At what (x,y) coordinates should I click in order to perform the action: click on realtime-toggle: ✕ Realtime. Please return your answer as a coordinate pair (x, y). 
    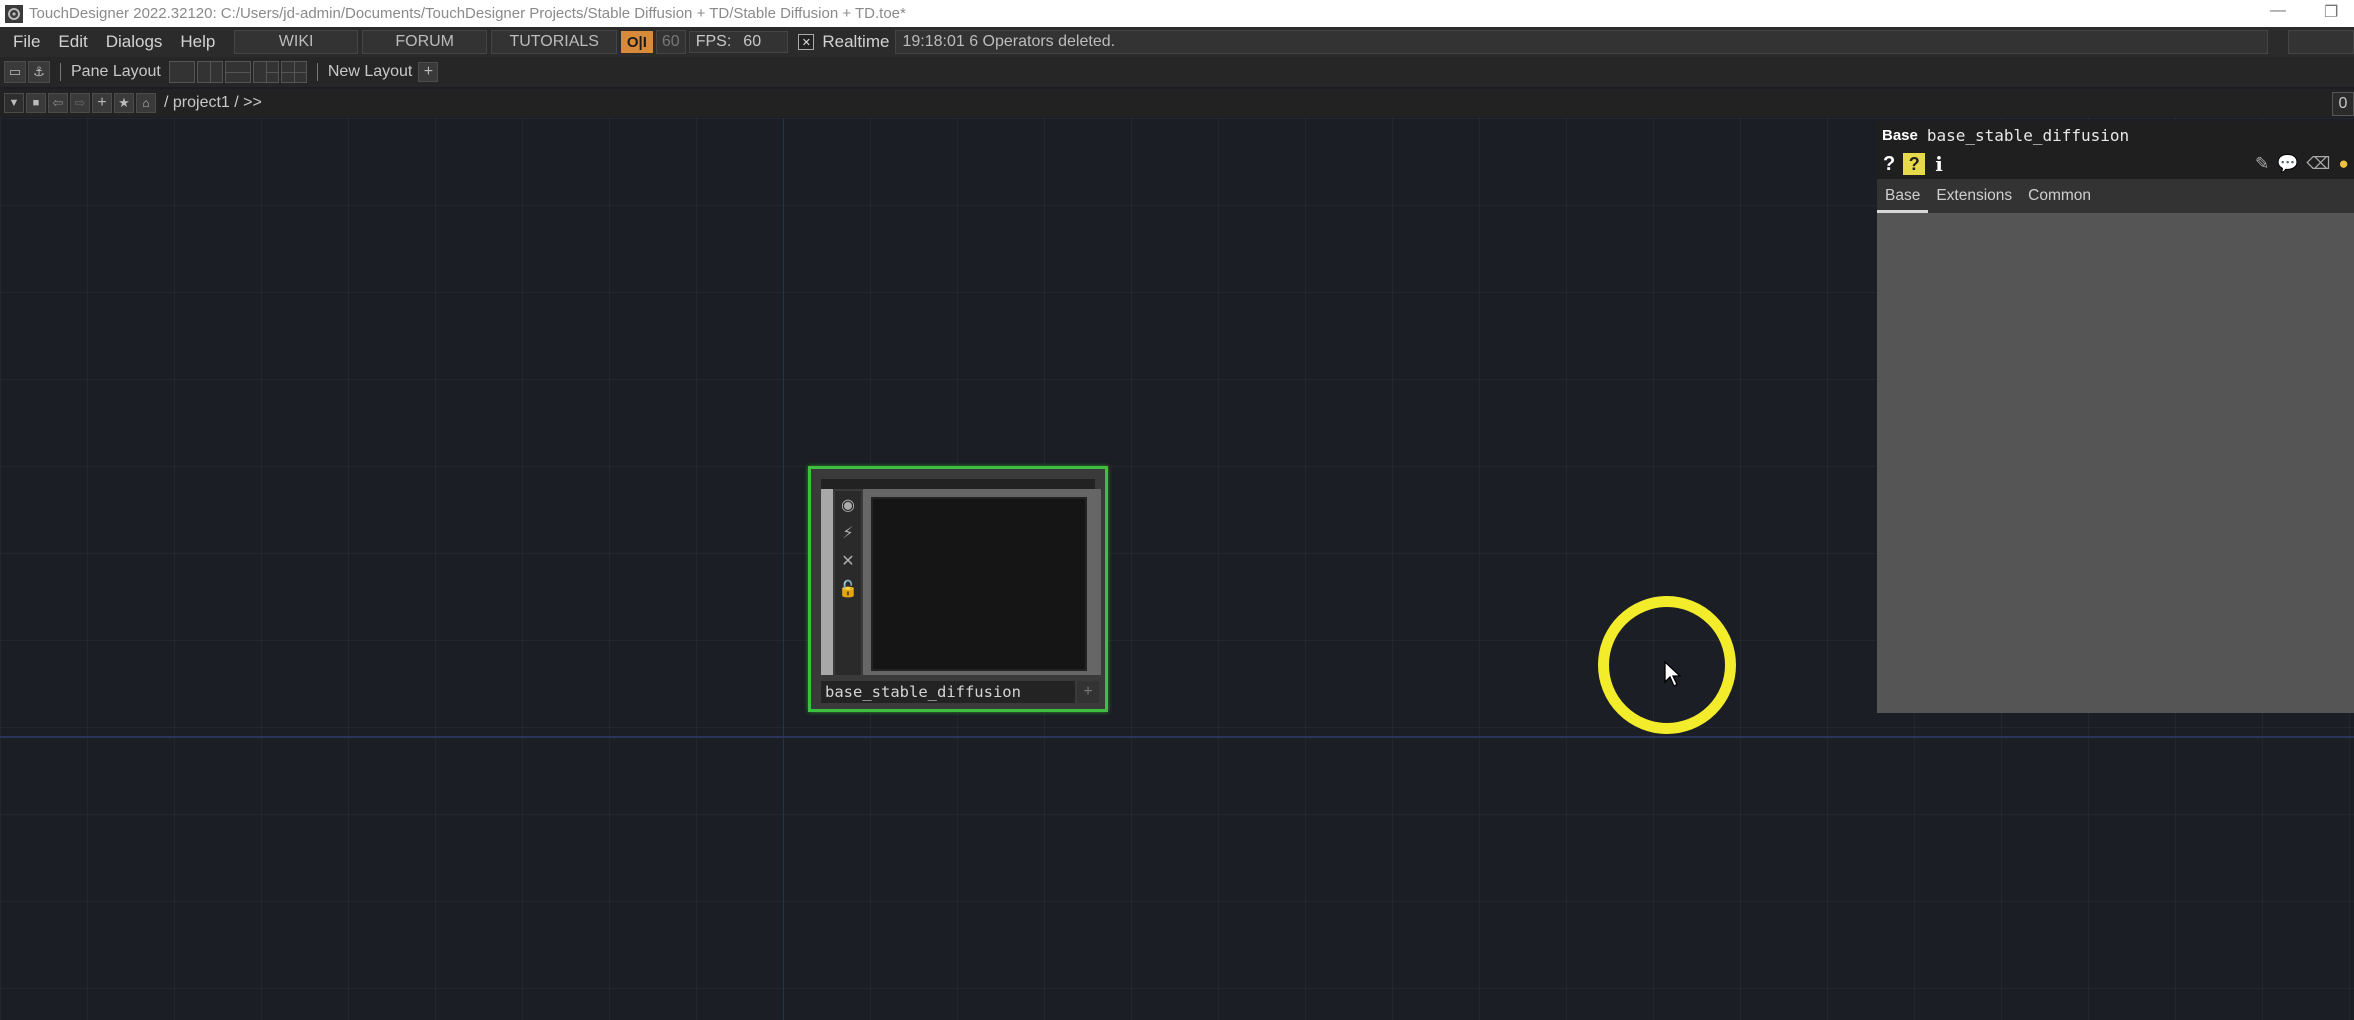
    Looking at the image, I should click on (843, 42).